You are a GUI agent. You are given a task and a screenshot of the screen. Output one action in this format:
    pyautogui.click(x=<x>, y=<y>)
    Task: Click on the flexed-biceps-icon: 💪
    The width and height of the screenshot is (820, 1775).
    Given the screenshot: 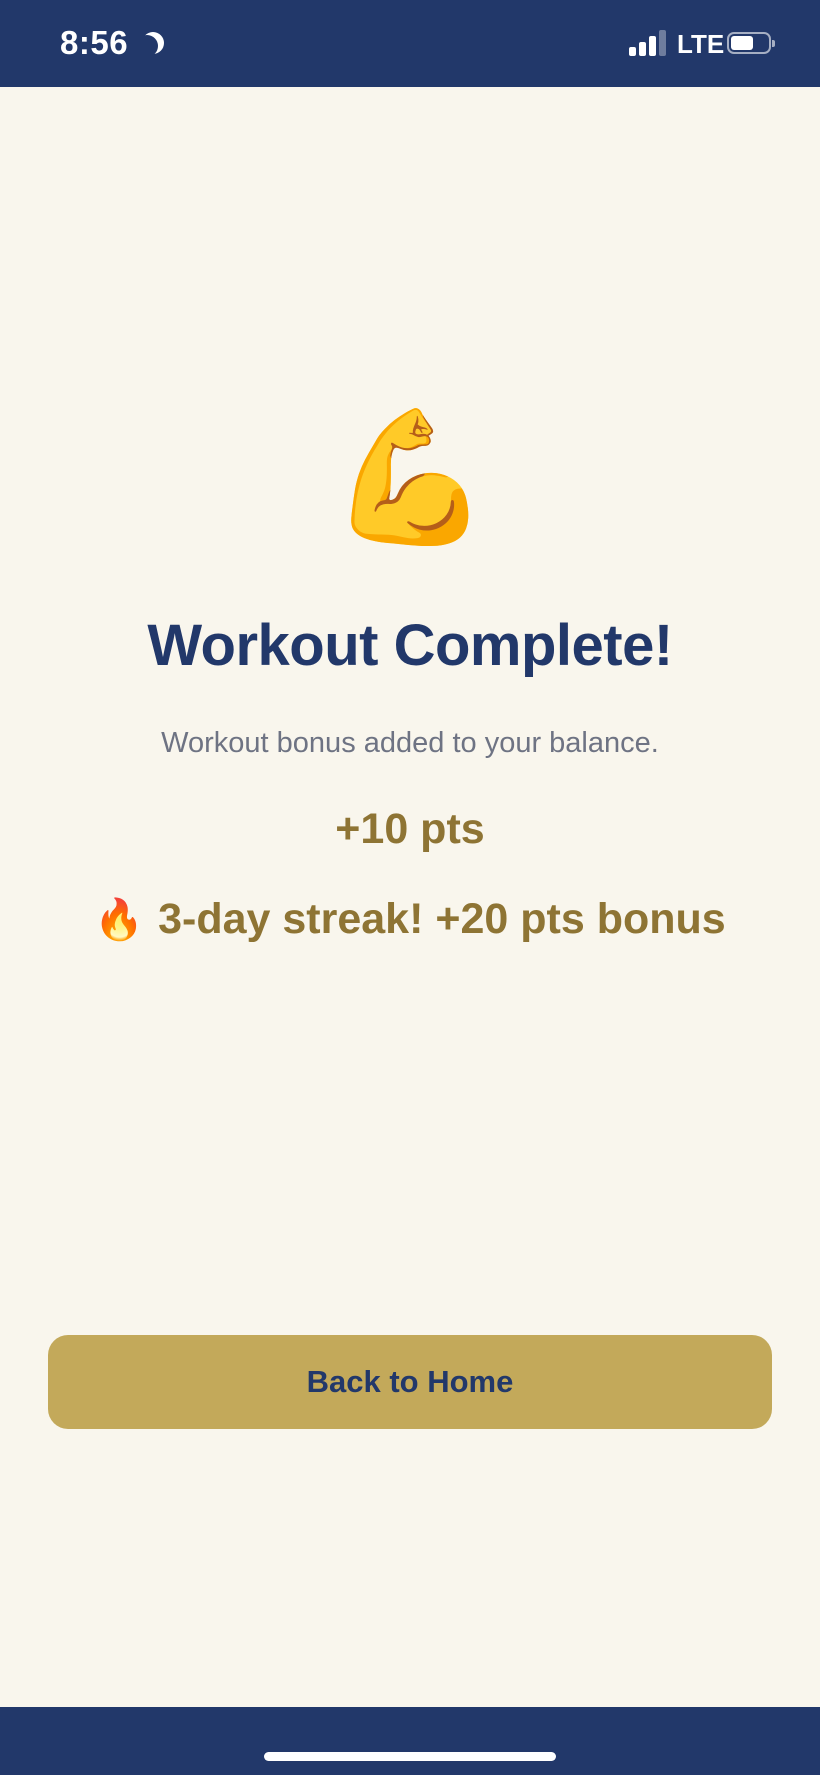 What is the action you would take?
    pyautogui.click(x=410, y=477)
    